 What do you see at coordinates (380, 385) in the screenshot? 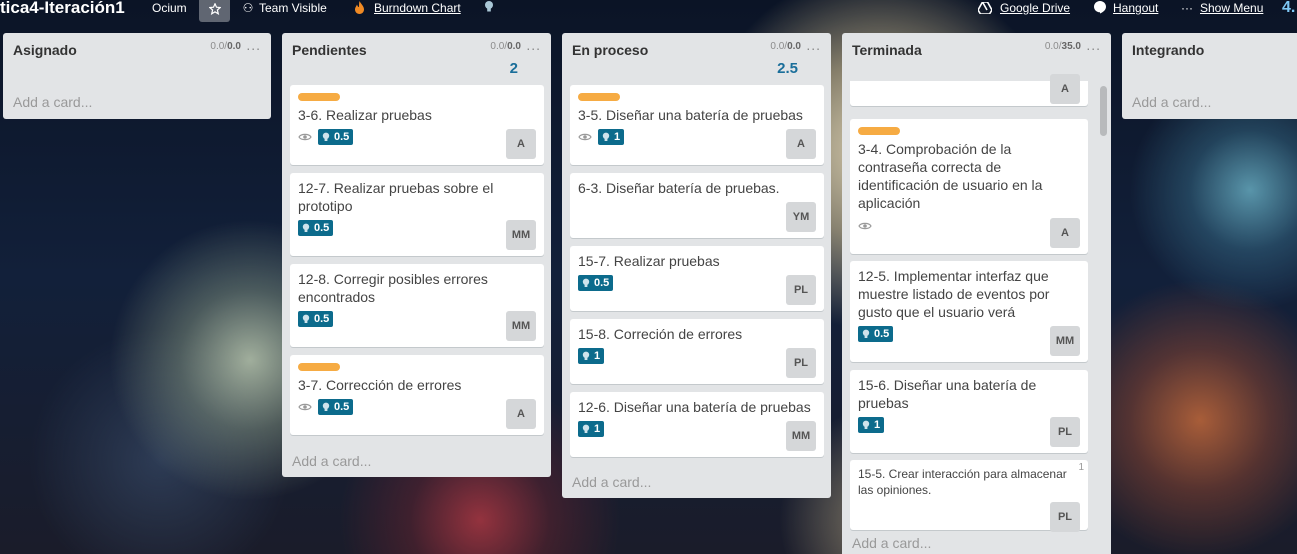
I see `card-title: 3-7. Corrección de errores` at bounding box center [380, 385].